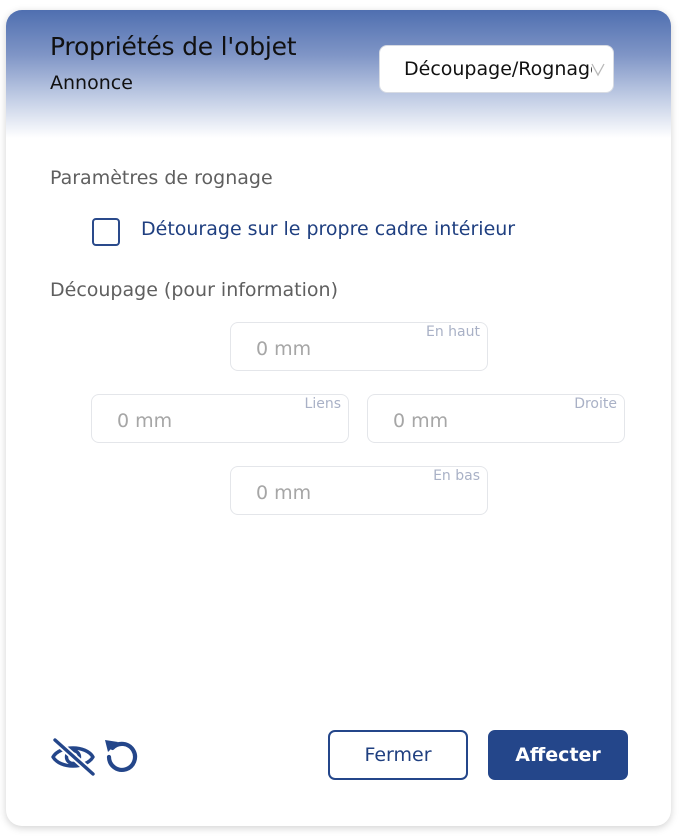 This screenshot has height=840, width=684. I want to click on crop-settings-label: Paramètres de rognage, so click(161, 178).